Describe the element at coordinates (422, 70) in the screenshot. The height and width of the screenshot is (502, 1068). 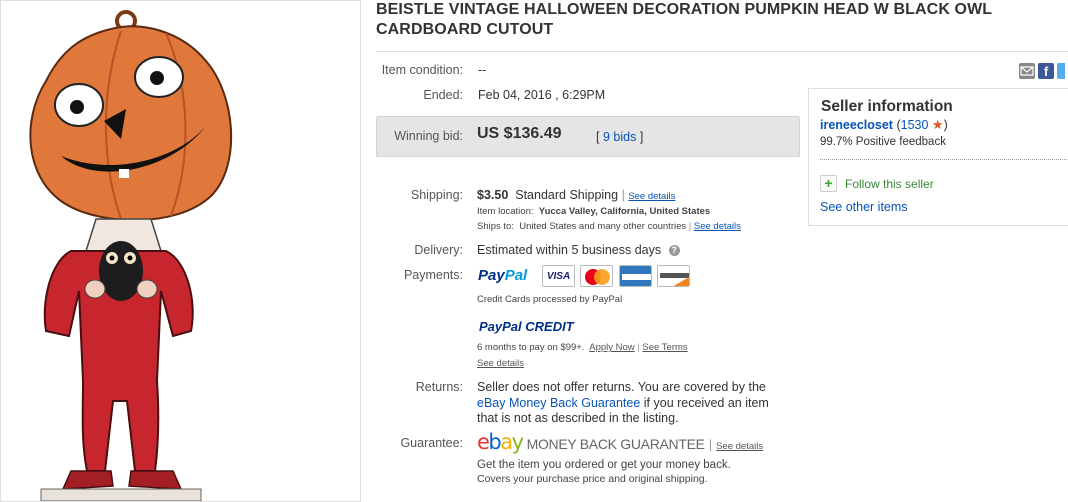
I see `condition-label: Item condition:` at that location.